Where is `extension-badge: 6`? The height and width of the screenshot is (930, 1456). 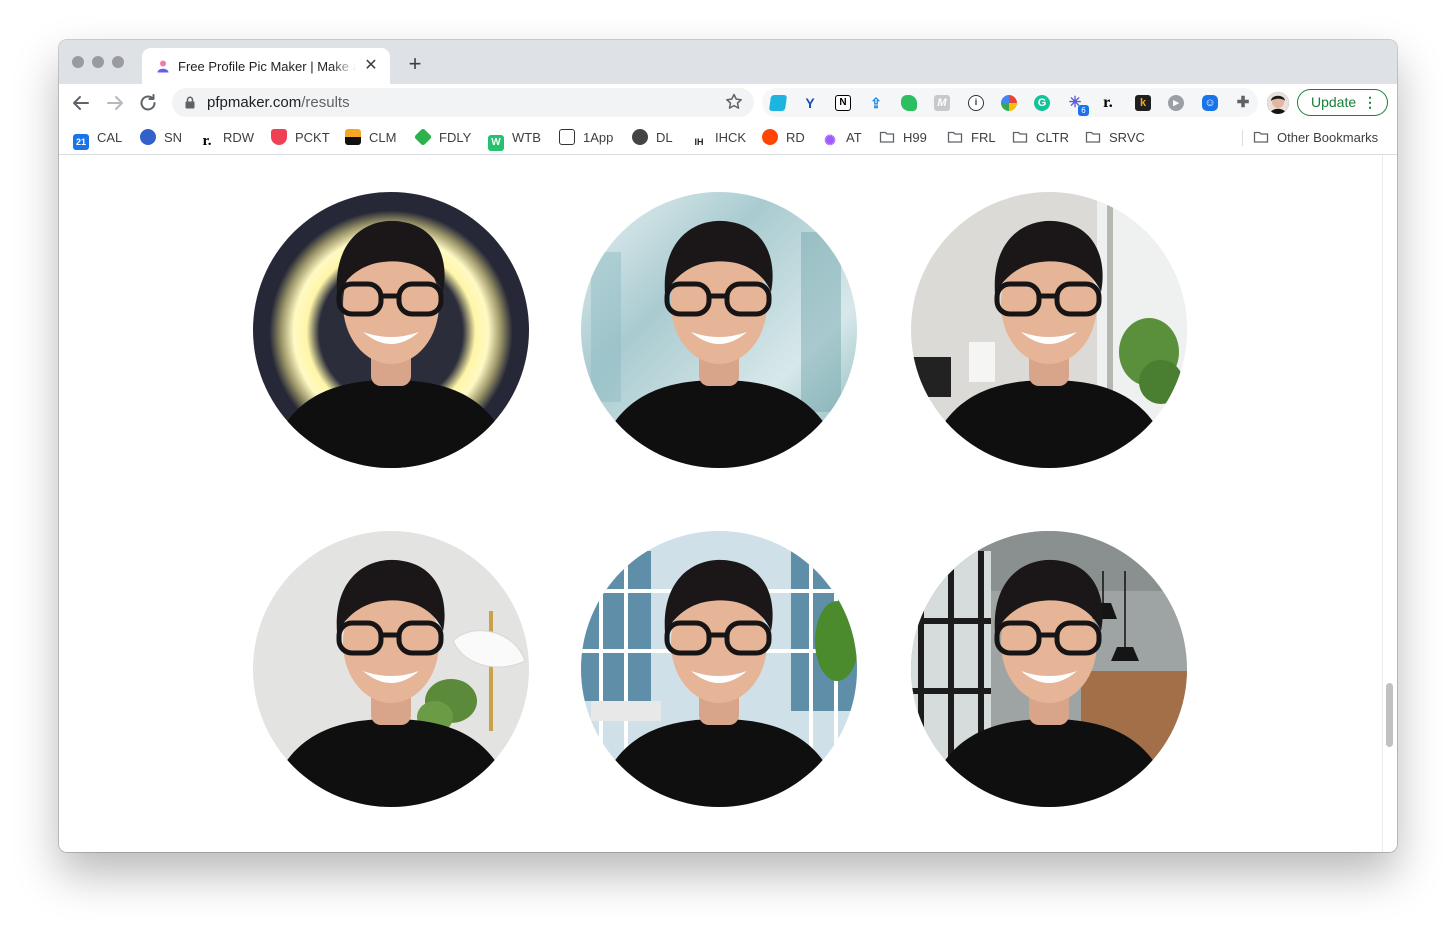 extension-badge: 6 is located at coordinates (1083, 110).